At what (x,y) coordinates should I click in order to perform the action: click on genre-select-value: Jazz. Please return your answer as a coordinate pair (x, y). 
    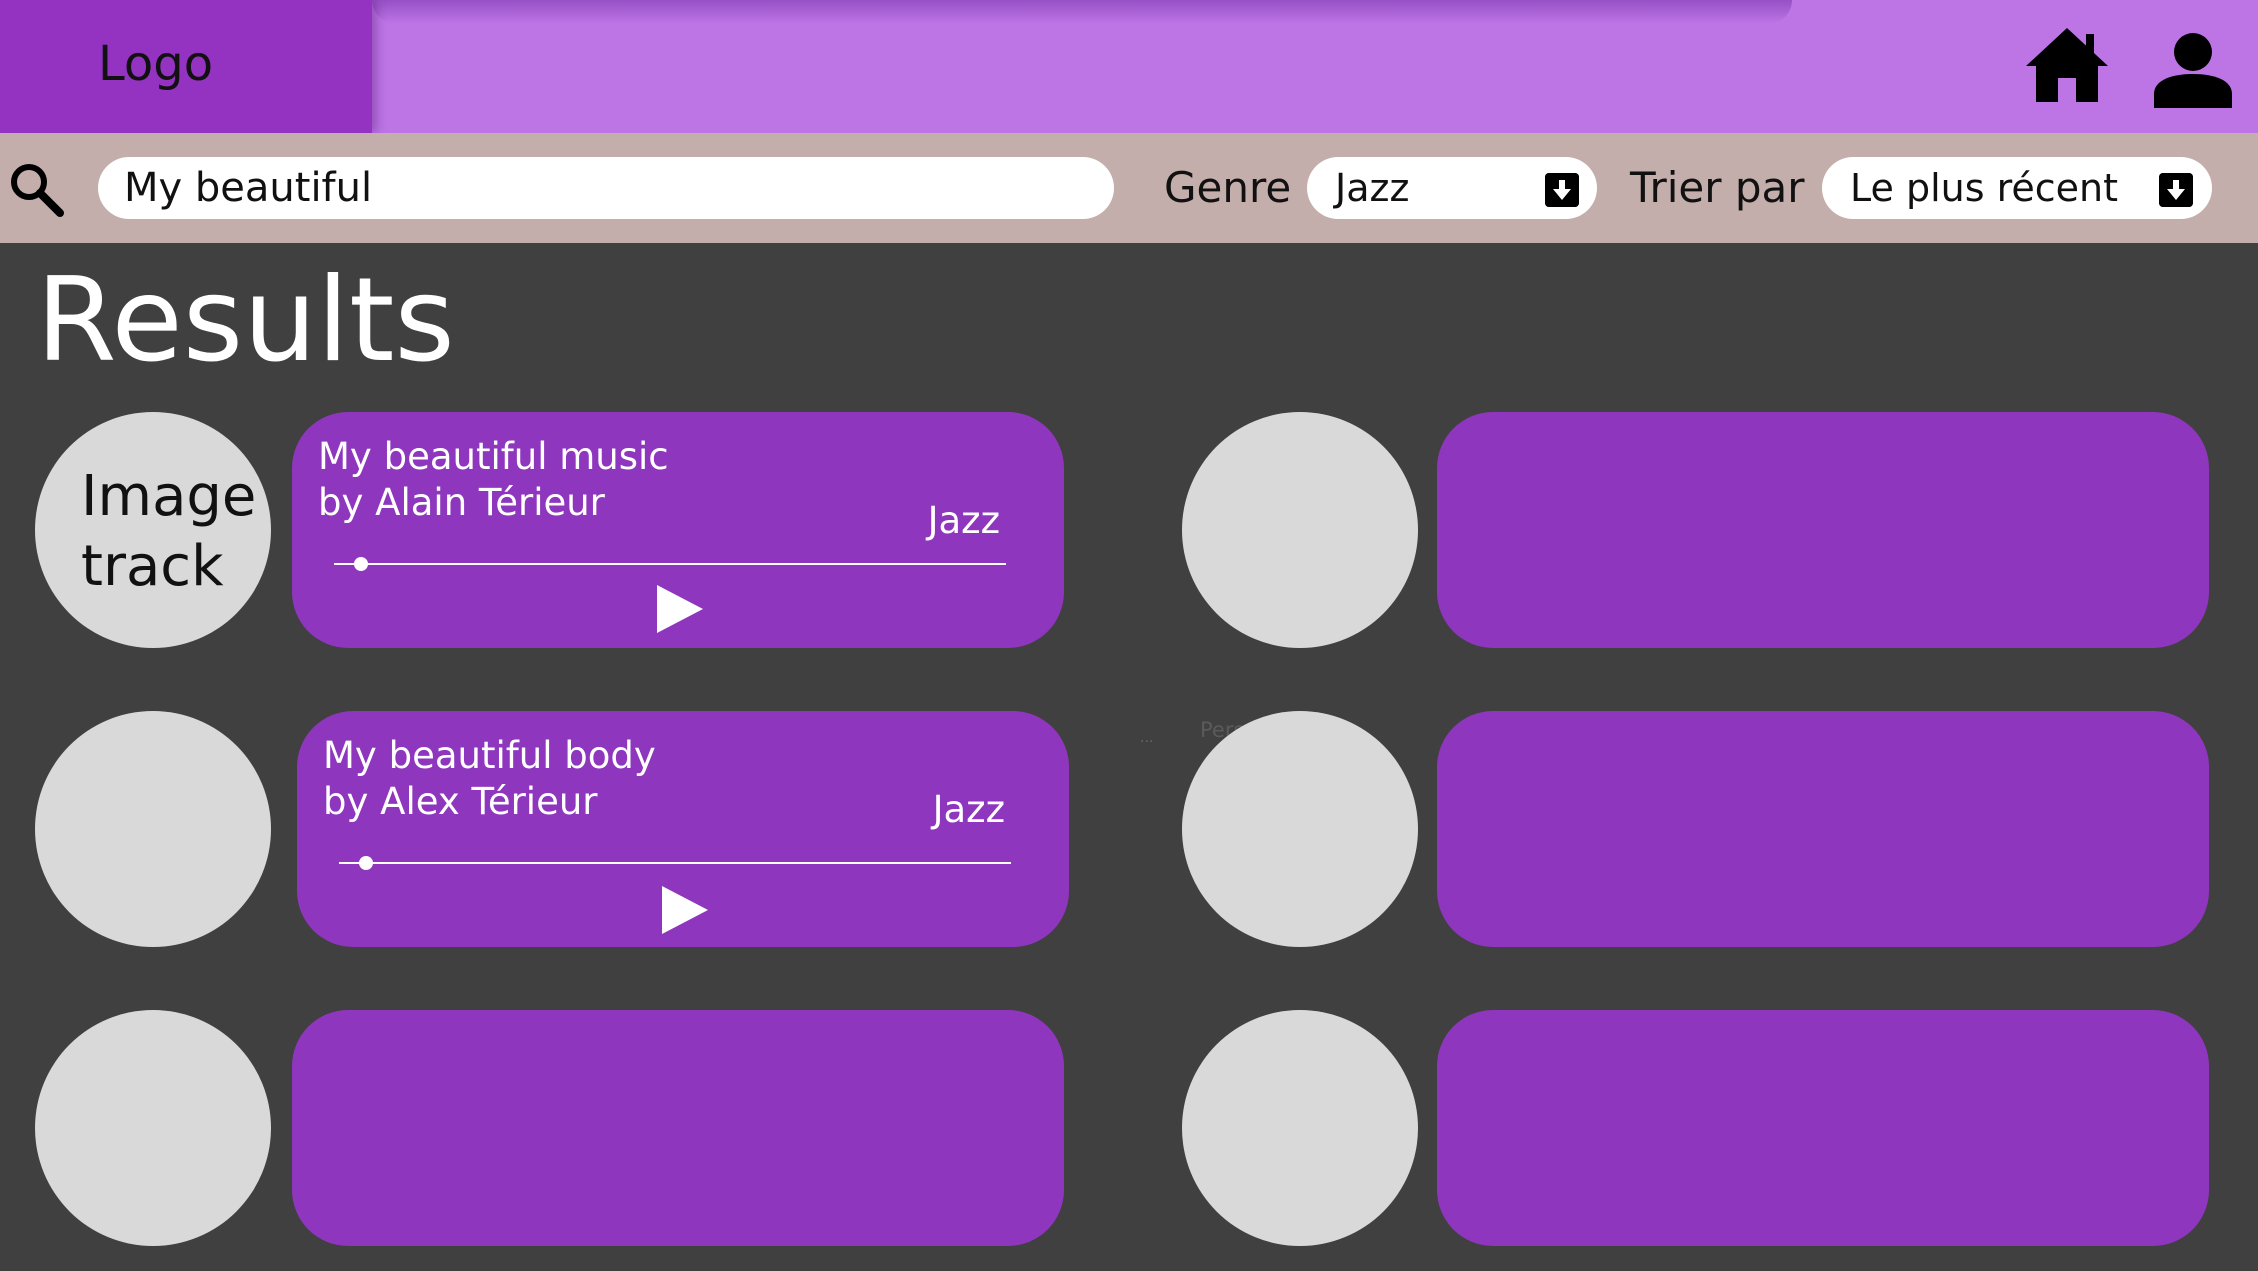
    Looking at the image, I should click on (1372, 188).